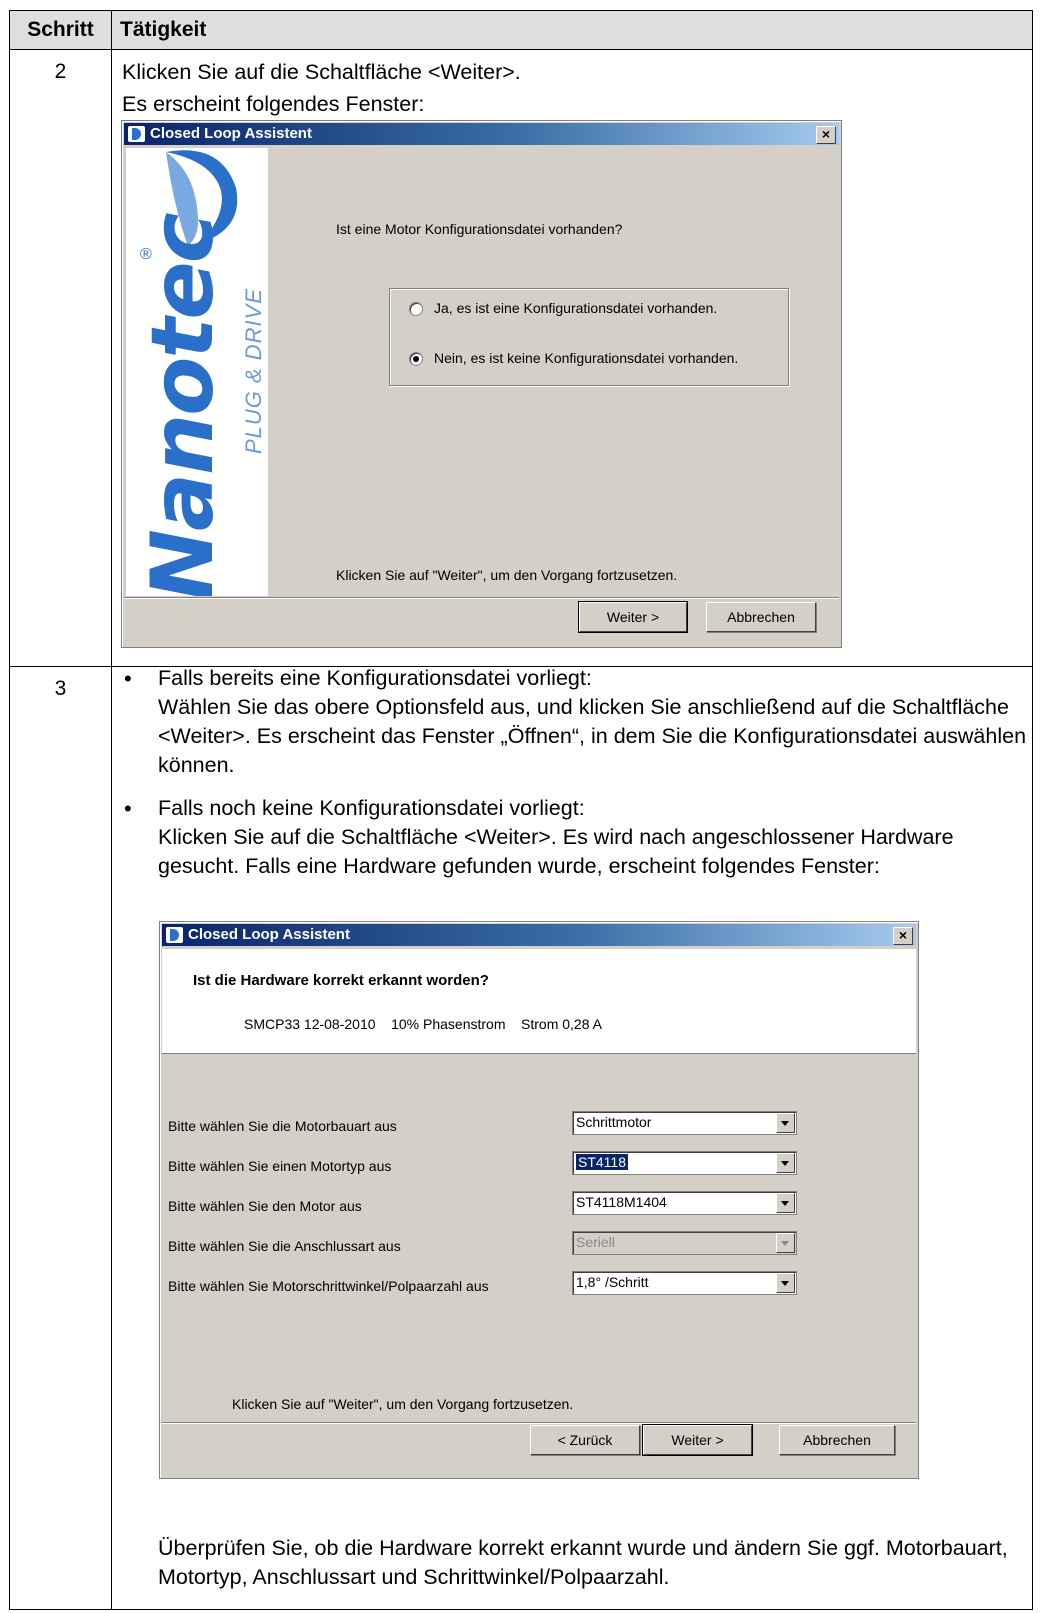 Image resolution: width=1043 pixels, height=1613 pixels. What do you see at coordinates (284, 1246) in the screenshot?
I see `field-label-anschlussart: Bitte wählen Sie die Anschlussart aus` at bounding box center [284, 1246].